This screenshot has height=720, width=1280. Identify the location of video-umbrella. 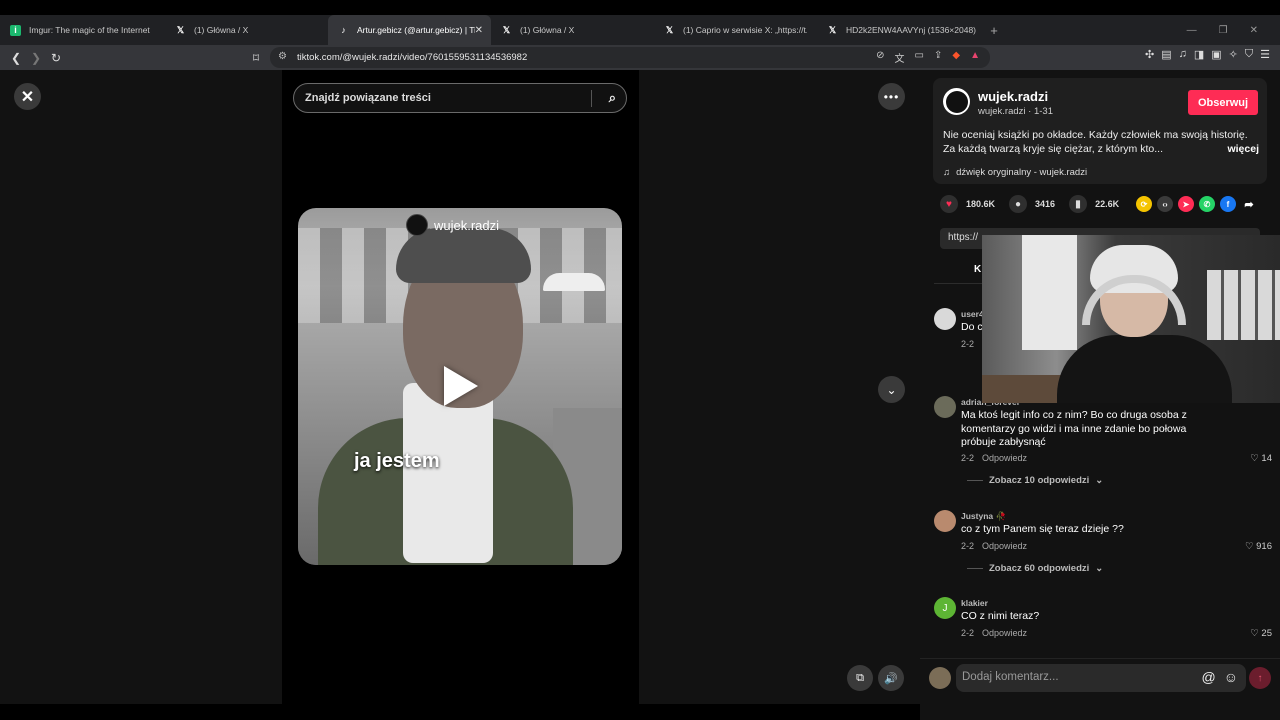
(574, 282).